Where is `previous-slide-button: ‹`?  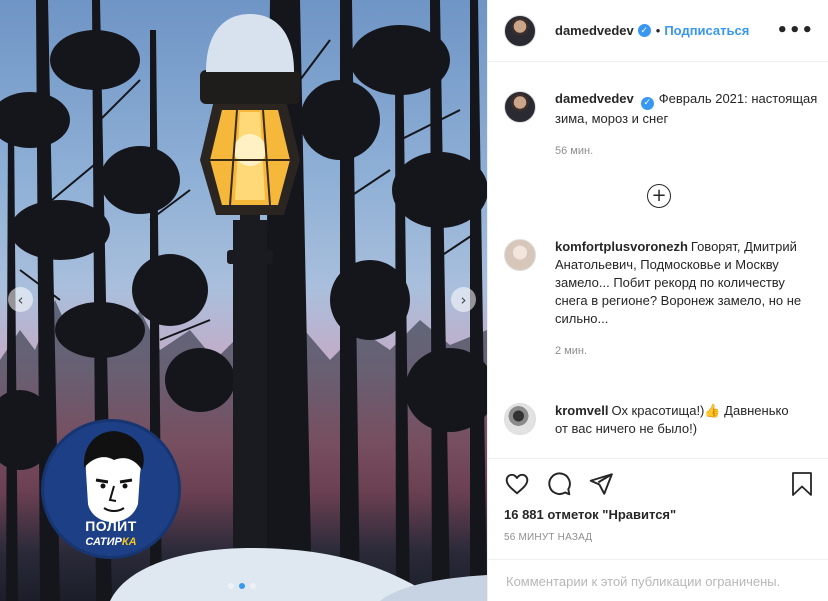 previous-slide-button: ‹ is located at coordinates (20, 299).